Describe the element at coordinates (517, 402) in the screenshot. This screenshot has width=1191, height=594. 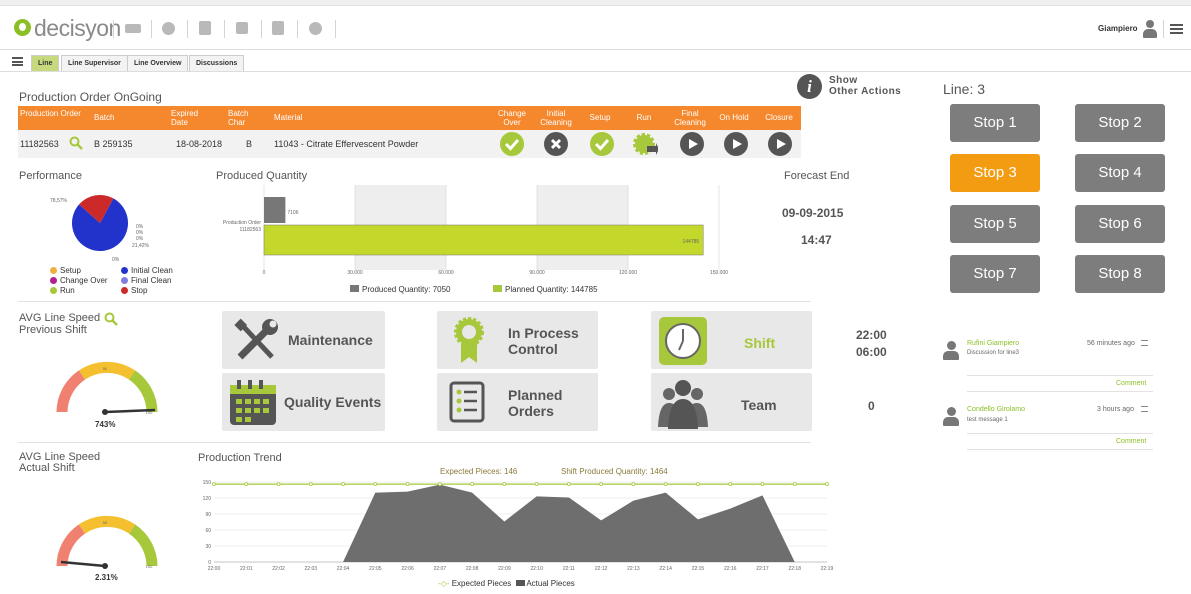
I see `planned-orders-tile: Planned Orders` at that location.